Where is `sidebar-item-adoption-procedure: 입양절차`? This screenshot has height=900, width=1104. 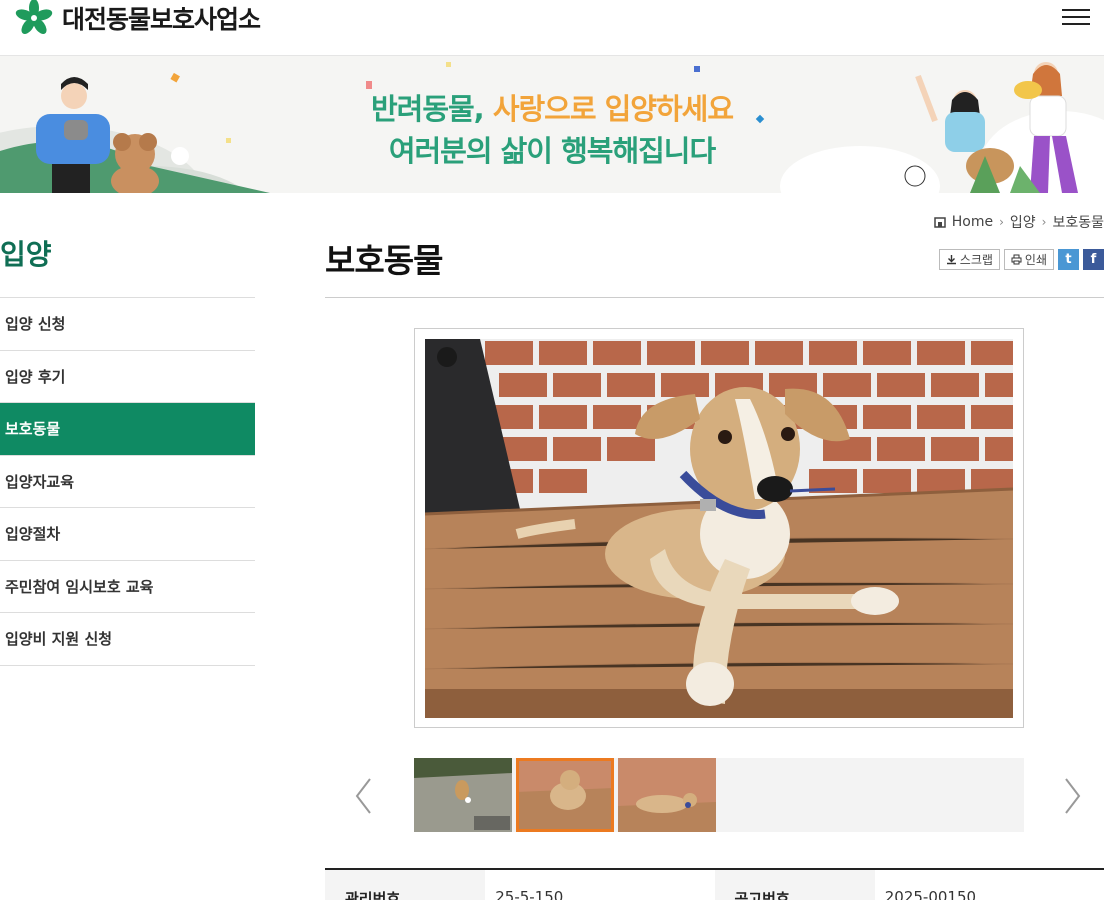 sidebar-item-adoption-procedure: 입양절차 is located at coordinates (127, 534).